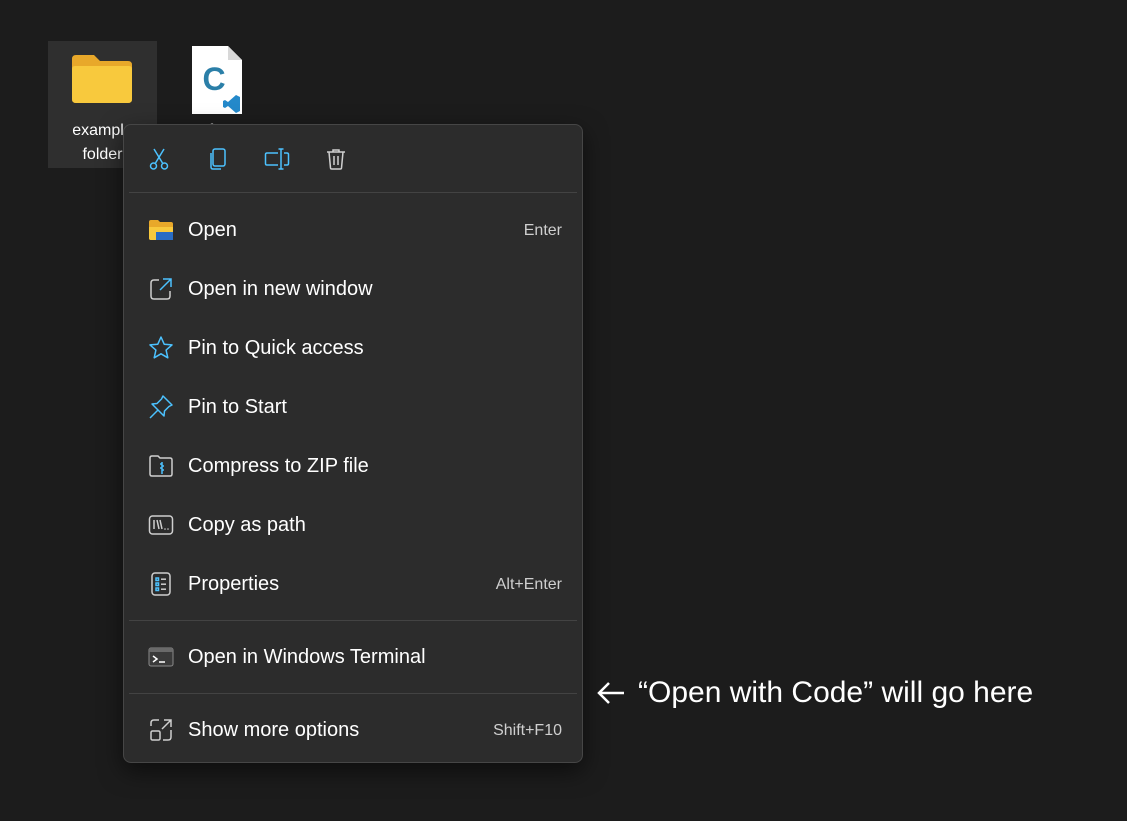  Describe the element at coordinates (161, 348) in the screenshot. I see `star-icon` at that location.